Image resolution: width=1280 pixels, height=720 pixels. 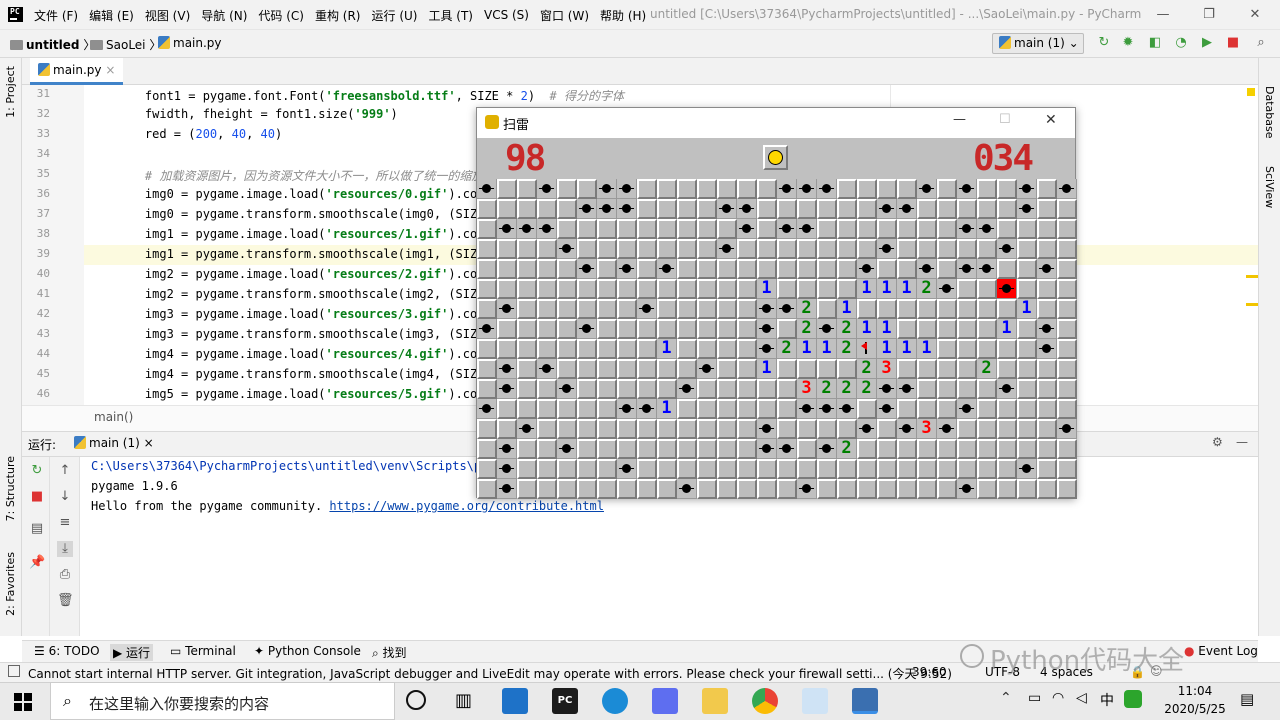 I want to click on menu-item: 帮助 (H), so click(x=623, y=15).